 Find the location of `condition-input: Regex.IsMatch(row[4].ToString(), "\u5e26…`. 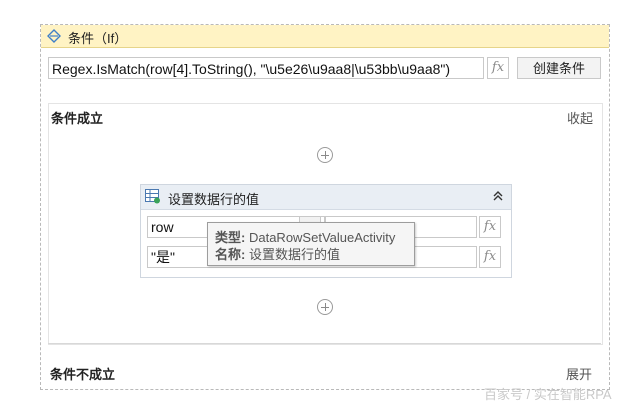

condition-input: Regex.IsMatch(row[4].ToString(), "\u5e26… is located at coordinates (266, 68).